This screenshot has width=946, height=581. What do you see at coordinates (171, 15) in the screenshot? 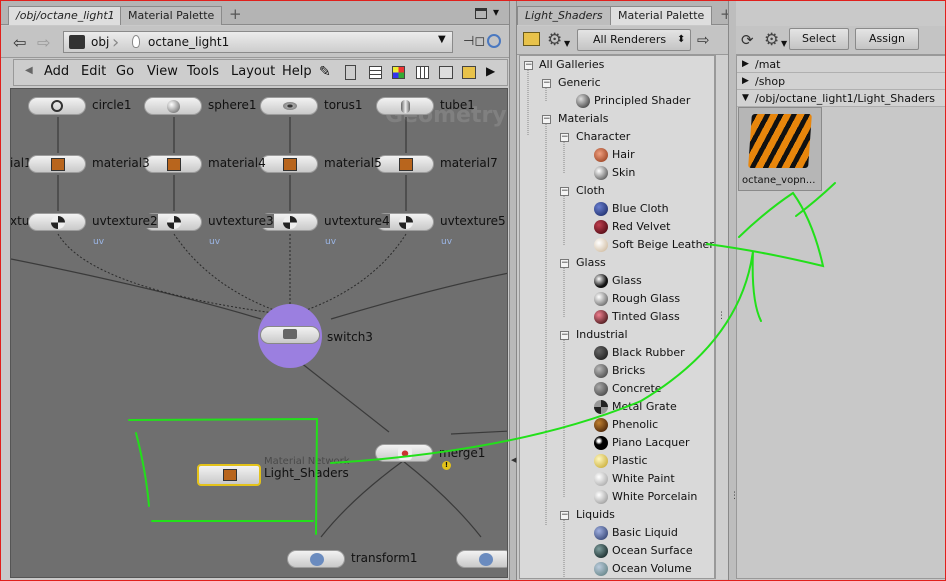
I see `tab-material-palette-left: Material Palette` at bounding box center [171, 15].